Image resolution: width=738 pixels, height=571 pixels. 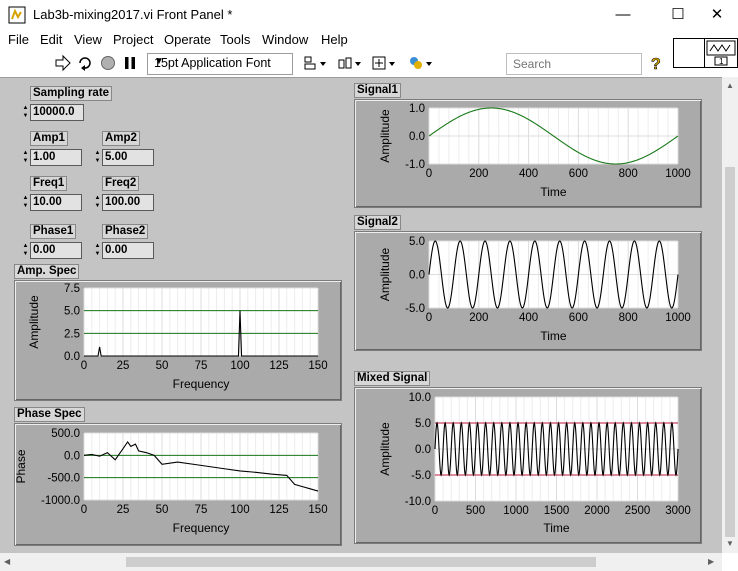 What do you see at coordinates (730, 85) in the screenshot?
I see `scroll-up-icon: ▲` at bounding box center [730, 85].